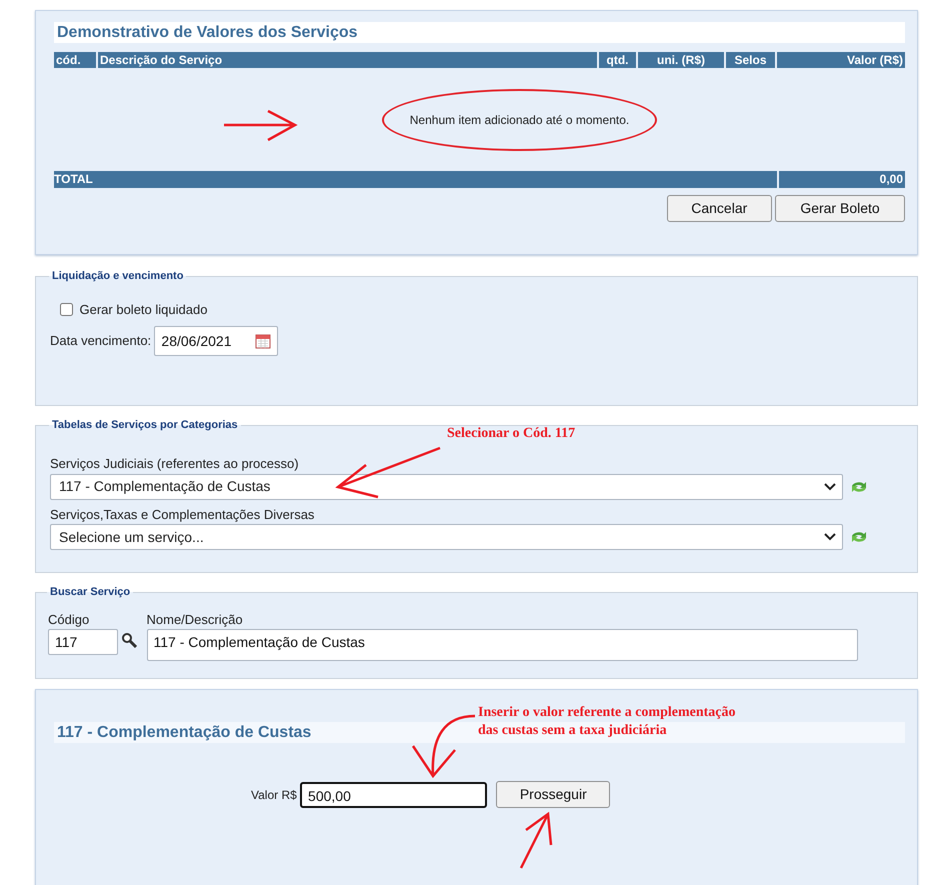 Image resolution: width=942 pixels, height=885 pixels. Describe the element at coordinates (840, 208) in the screenshot. I see `action-button: Gerar Boleto` at that location.